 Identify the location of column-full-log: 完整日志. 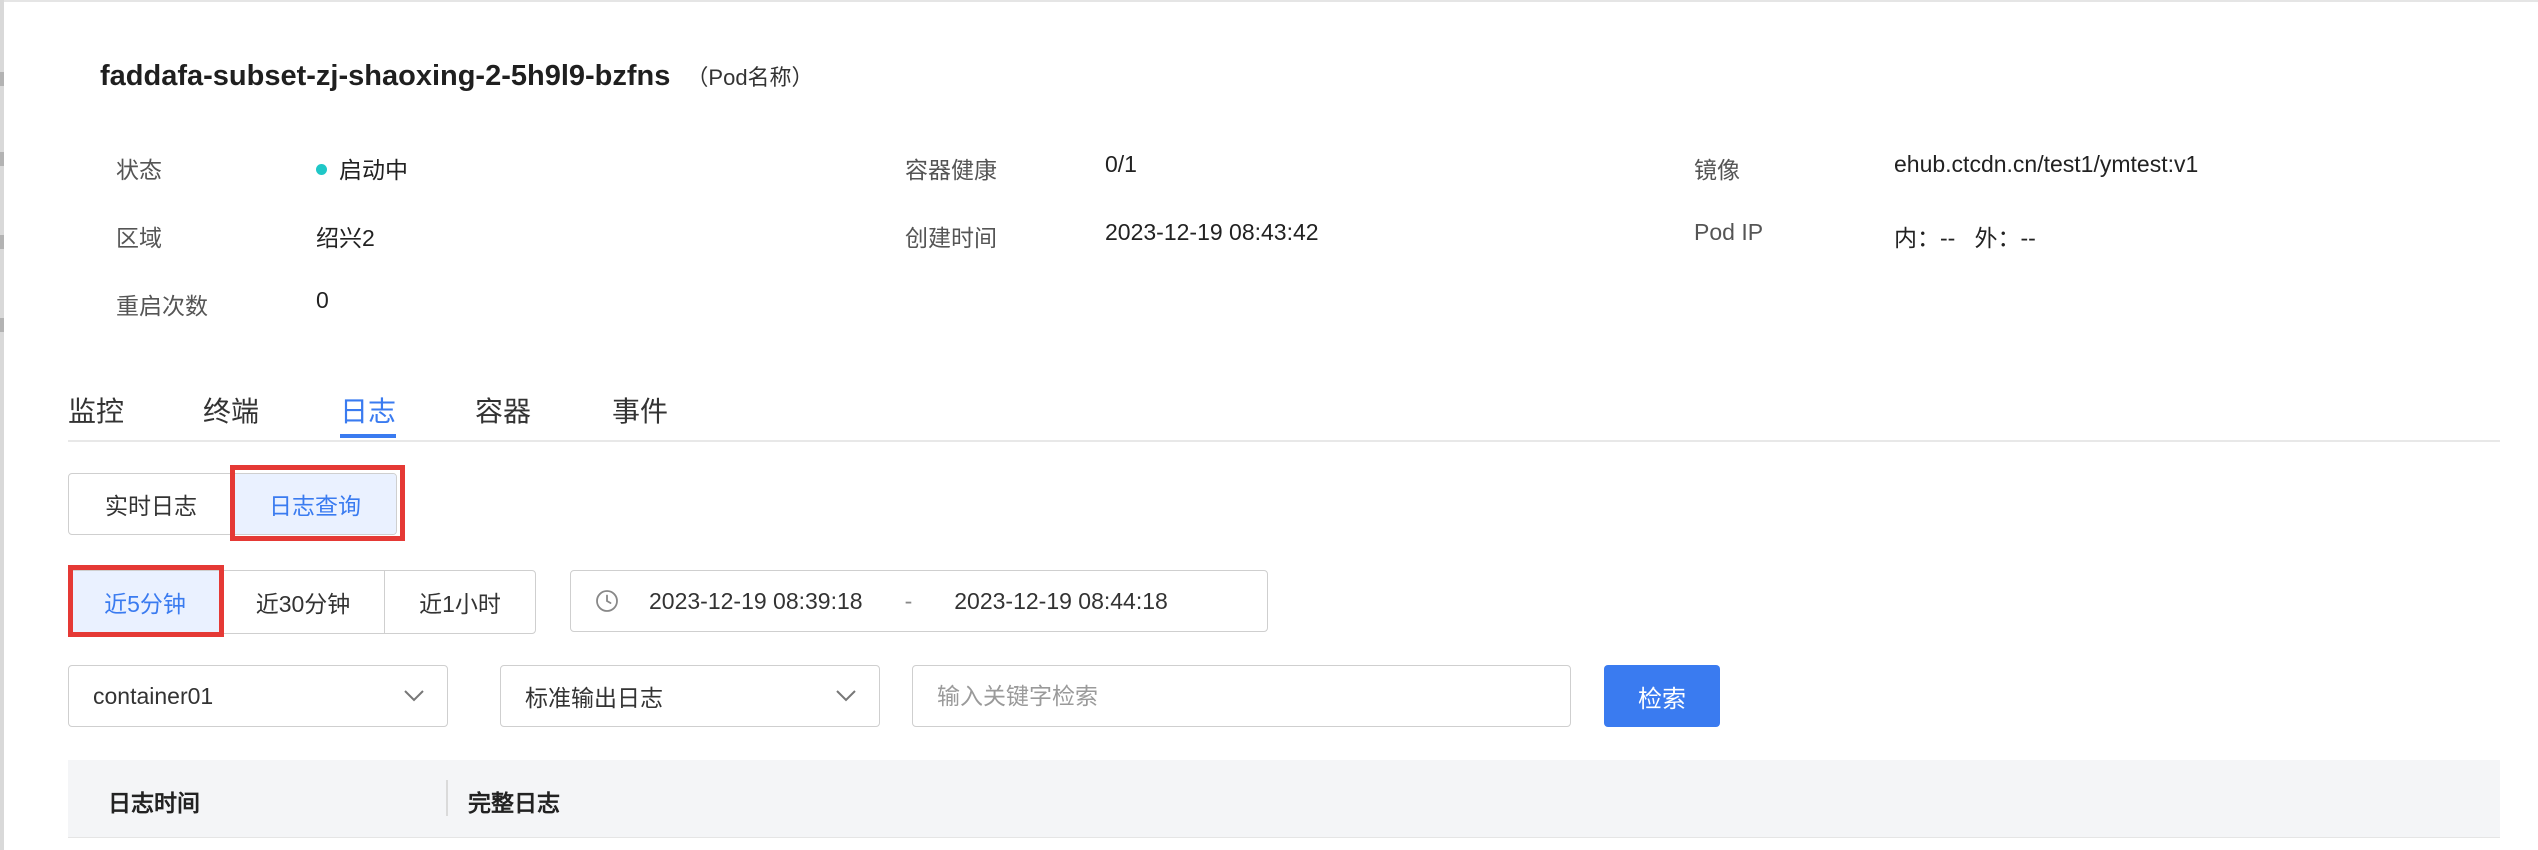
(514, 803).